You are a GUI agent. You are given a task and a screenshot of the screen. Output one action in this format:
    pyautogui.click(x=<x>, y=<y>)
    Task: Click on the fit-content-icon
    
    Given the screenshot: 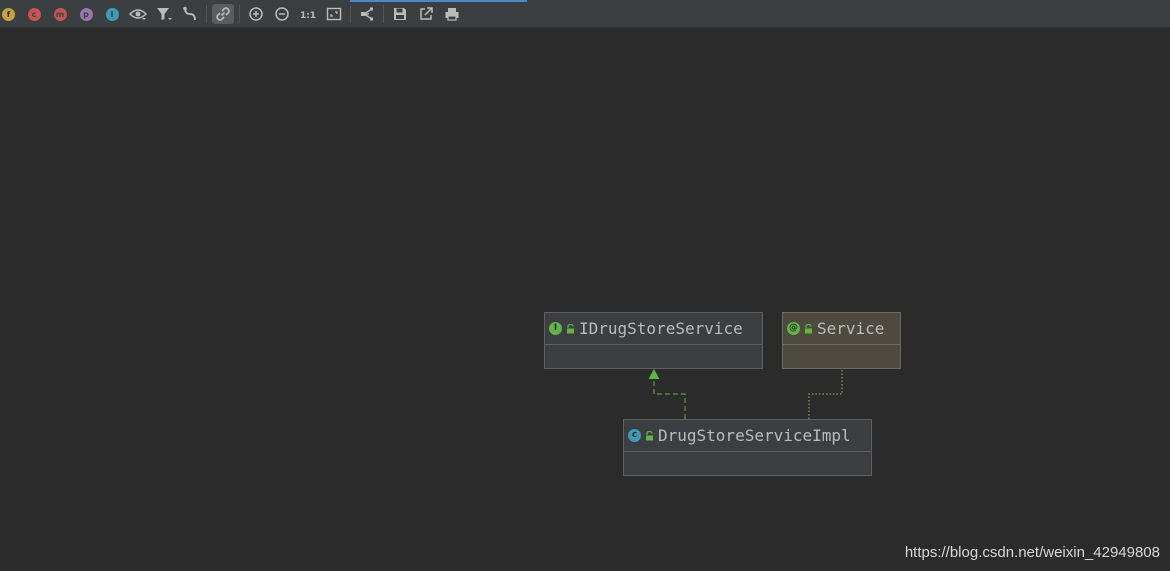 What is the action you would take?
    pyautogui.click(x=334, y=14)
    